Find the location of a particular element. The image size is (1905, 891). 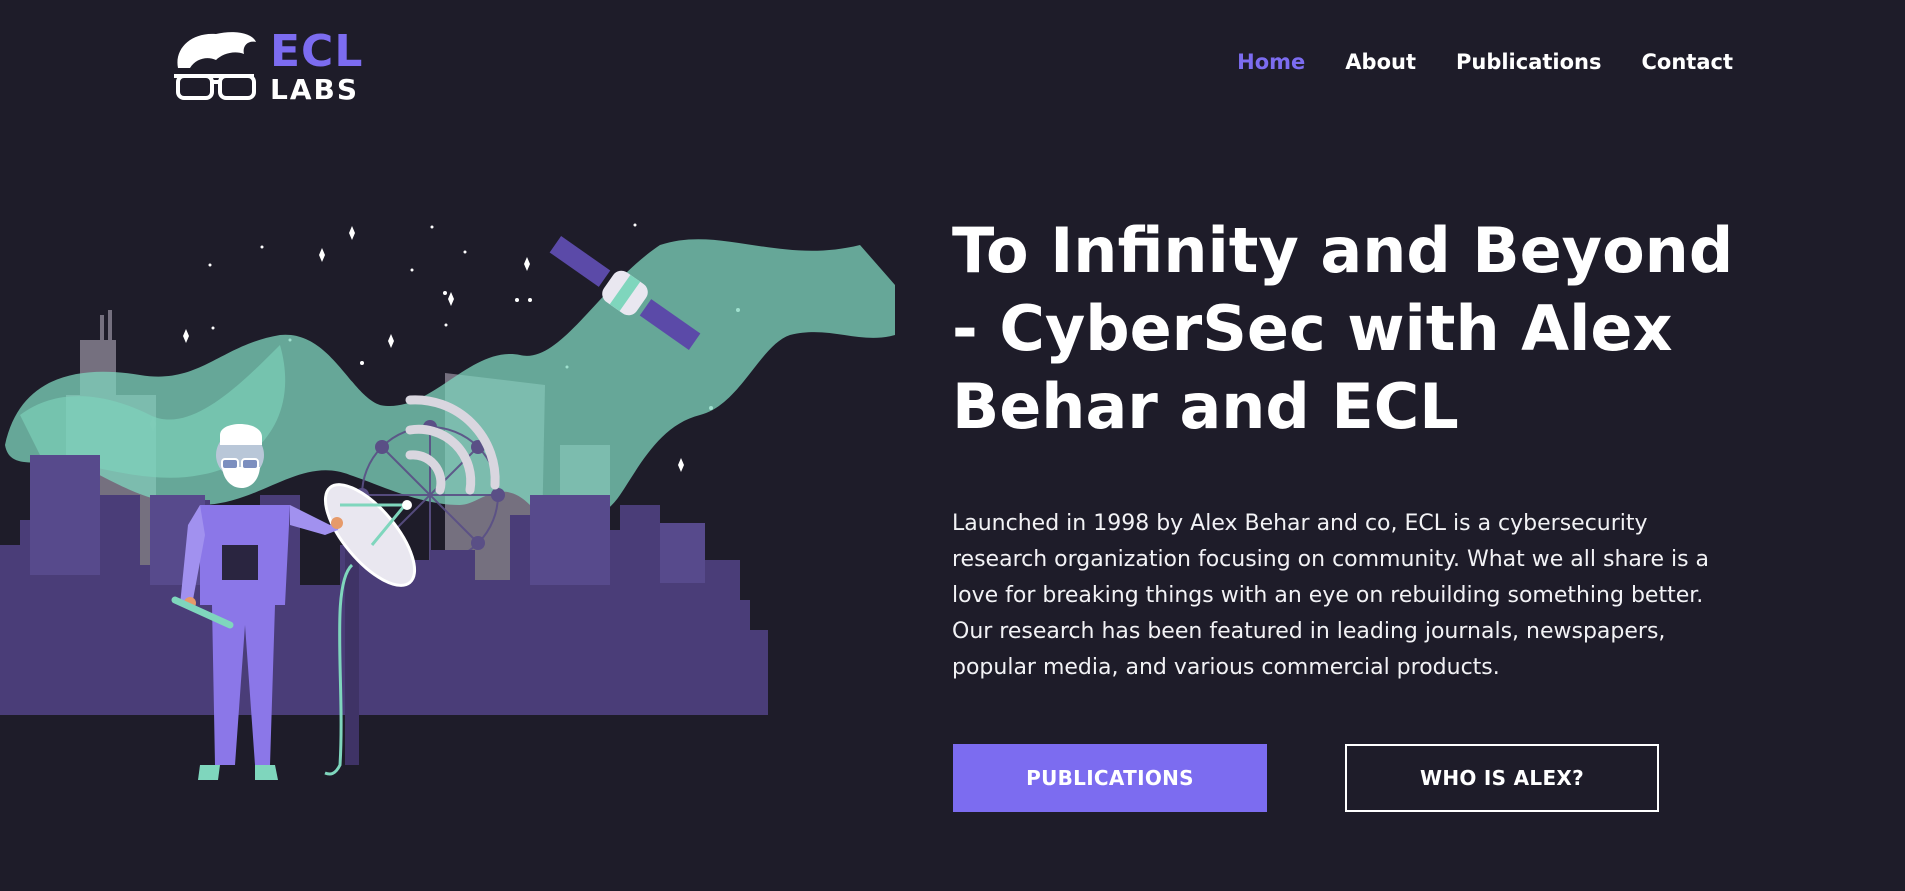

publications-button: PUBLICATIONS is located at coordinates (1110, 778).